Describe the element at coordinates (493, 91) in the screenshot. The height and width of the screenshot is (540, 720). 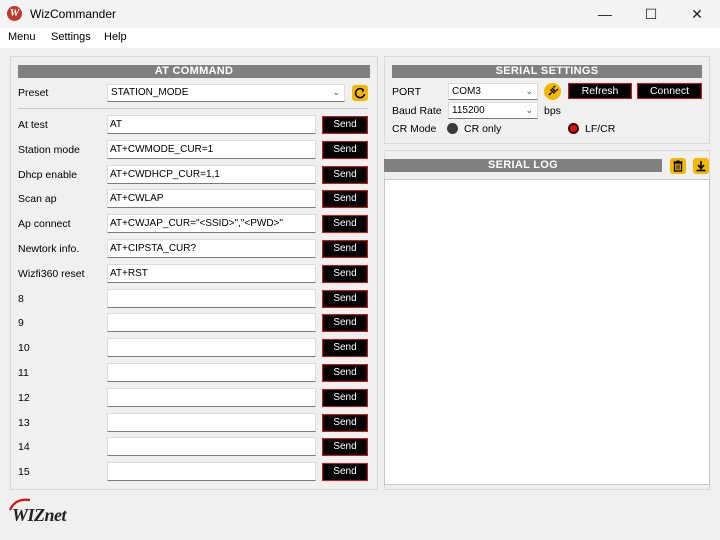
I see `port-select: COM3 ⌄` at that location.